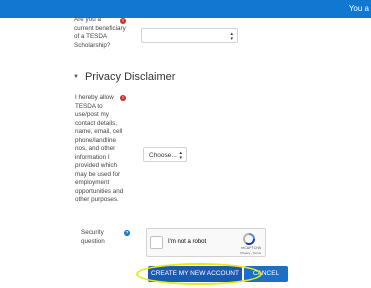 This screenshot has height=288, width=371. Describe the element at coordinates (92, 232) in the screenshot. I see `label-line: Security` at that location.